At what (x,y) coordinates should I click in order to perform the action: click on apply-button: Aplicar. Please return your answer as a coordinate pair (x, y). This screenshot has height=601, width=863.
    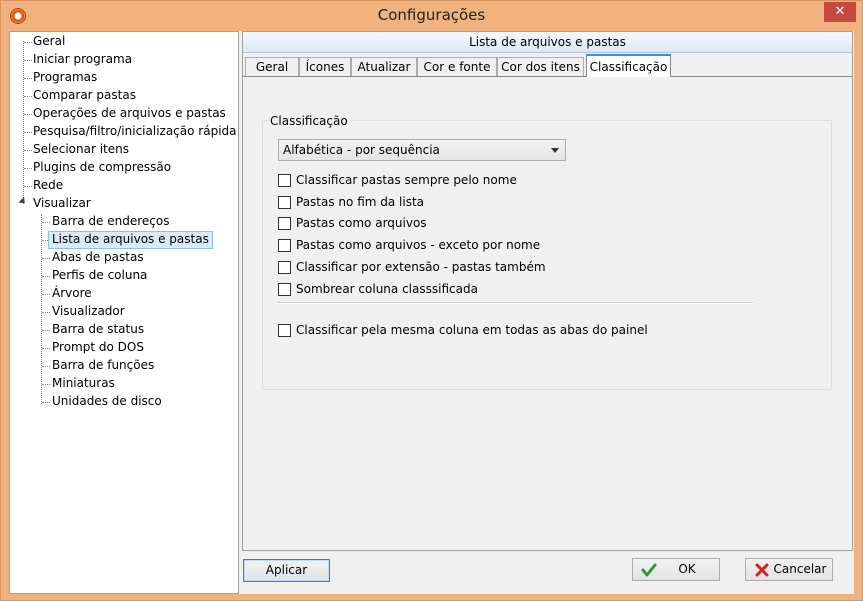
    Looking at the image, I should click on (286, 570).